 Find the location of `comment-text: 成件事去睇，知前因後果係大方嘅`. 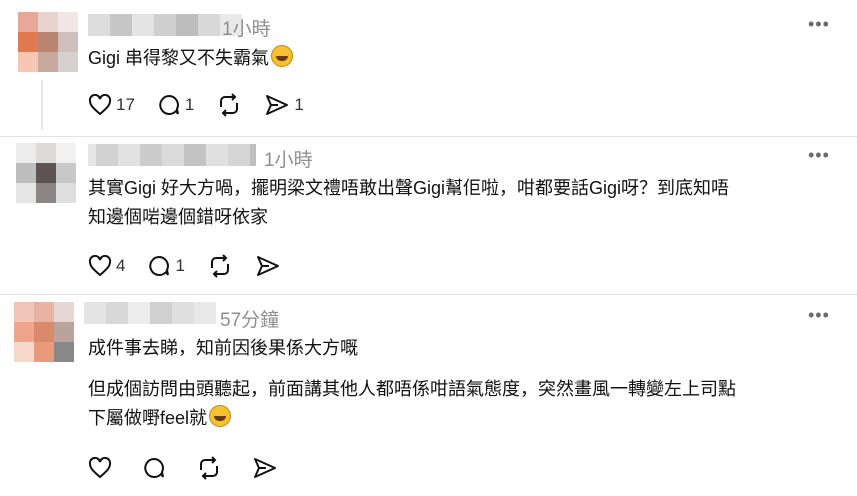

comment-text: 成件事去睇，知前因後果係大方嘅 is located at coordinates (223, 348).